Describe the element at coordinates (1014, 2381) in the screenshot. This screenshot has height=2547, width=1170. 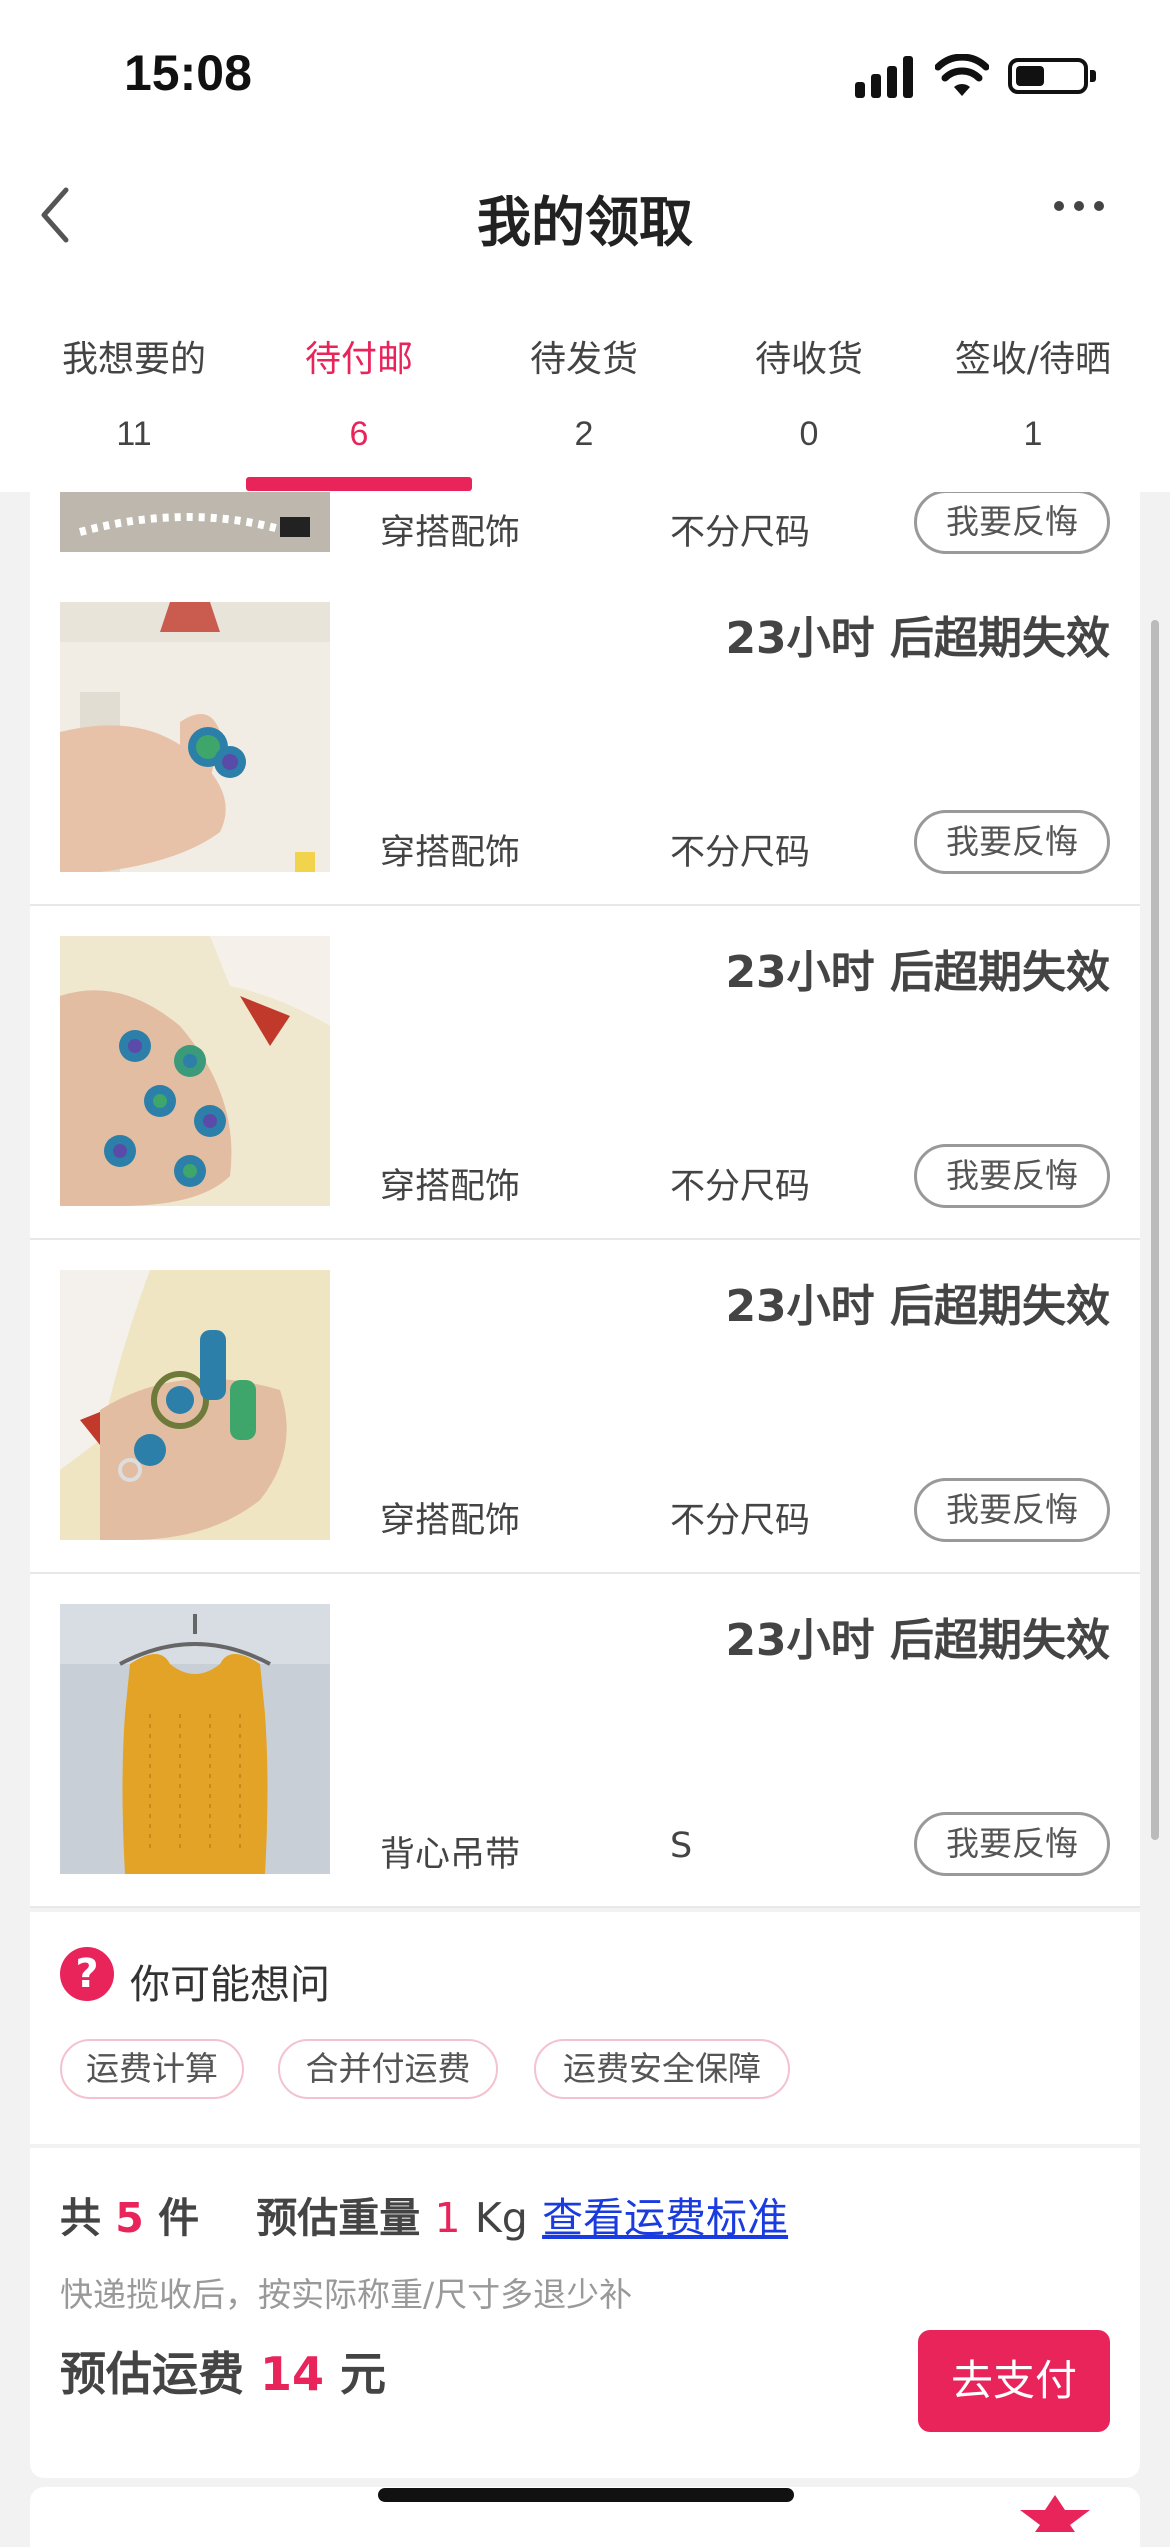
I see `pay-button: 去支付` at that location.